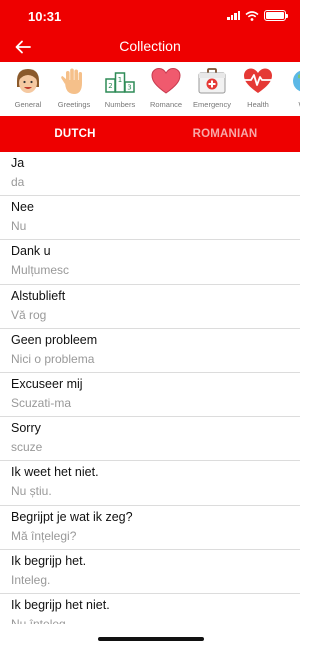  What do you see at coordinates (28, 81) in the screenshot?
I see `smiling-face-icon` at bounding box center [28, 81].